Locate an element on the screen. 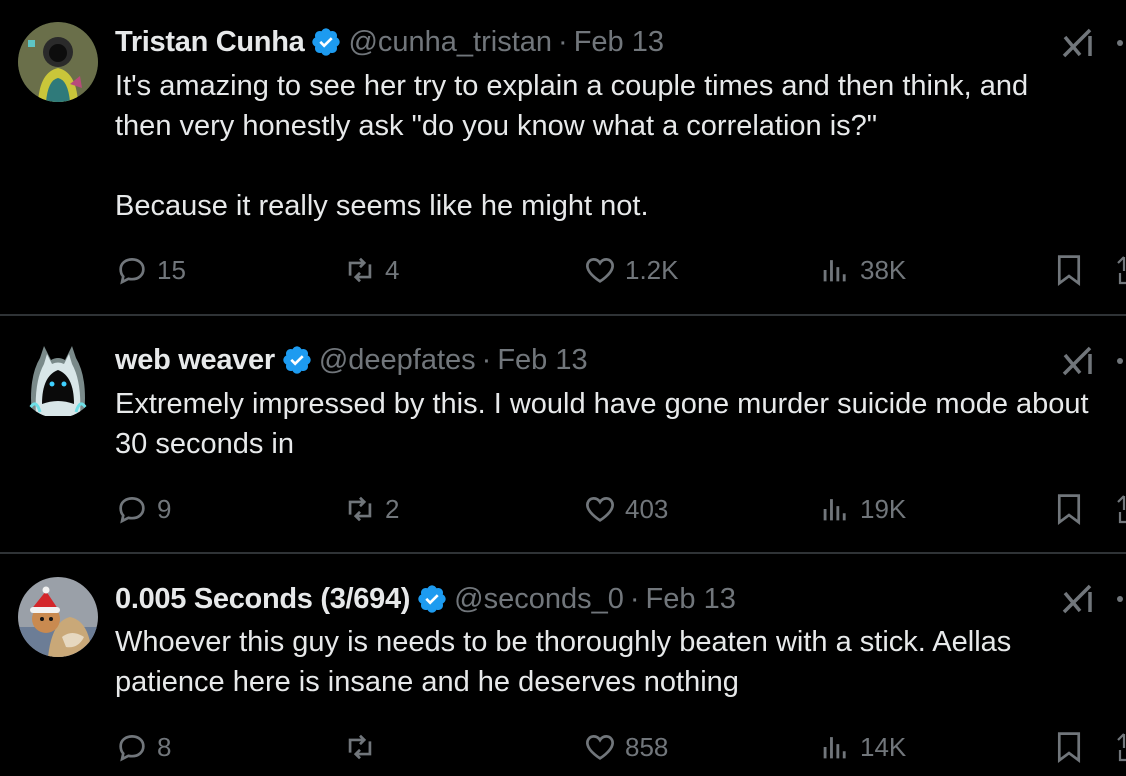 The height and width of the screenshot is (776, 1126). repost-button: 4 is located at coordinates (371, 270).